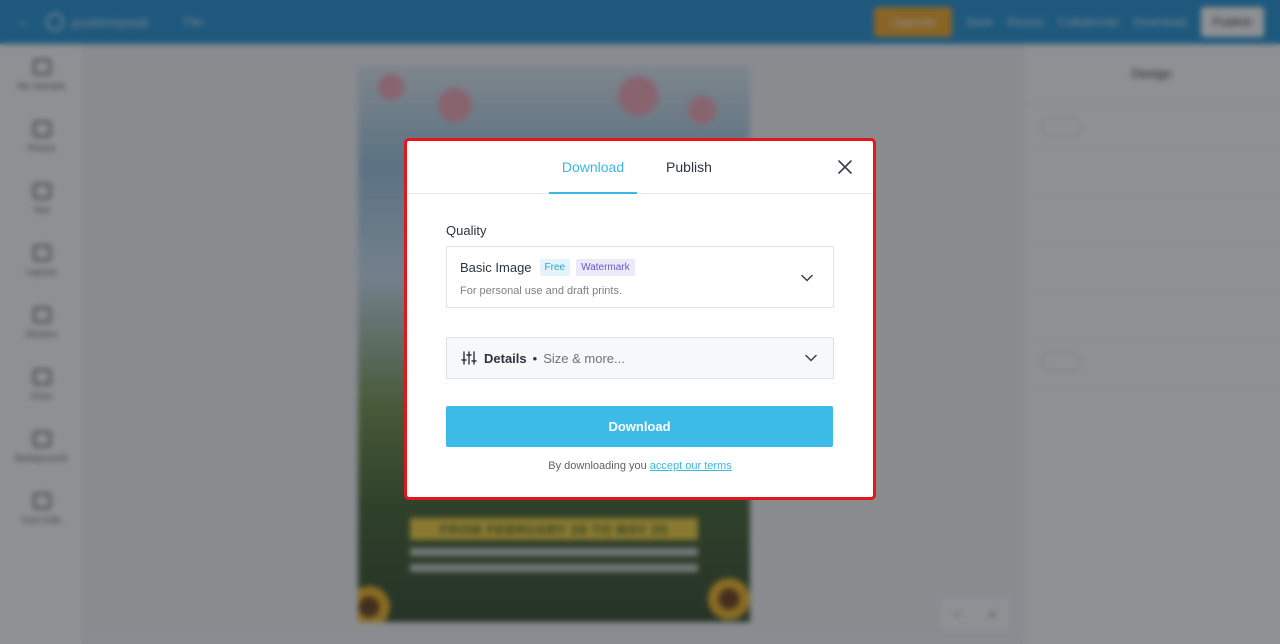 The image size is (1280, 644). I want to click on tab-publish: Publish, so click(689, 167).